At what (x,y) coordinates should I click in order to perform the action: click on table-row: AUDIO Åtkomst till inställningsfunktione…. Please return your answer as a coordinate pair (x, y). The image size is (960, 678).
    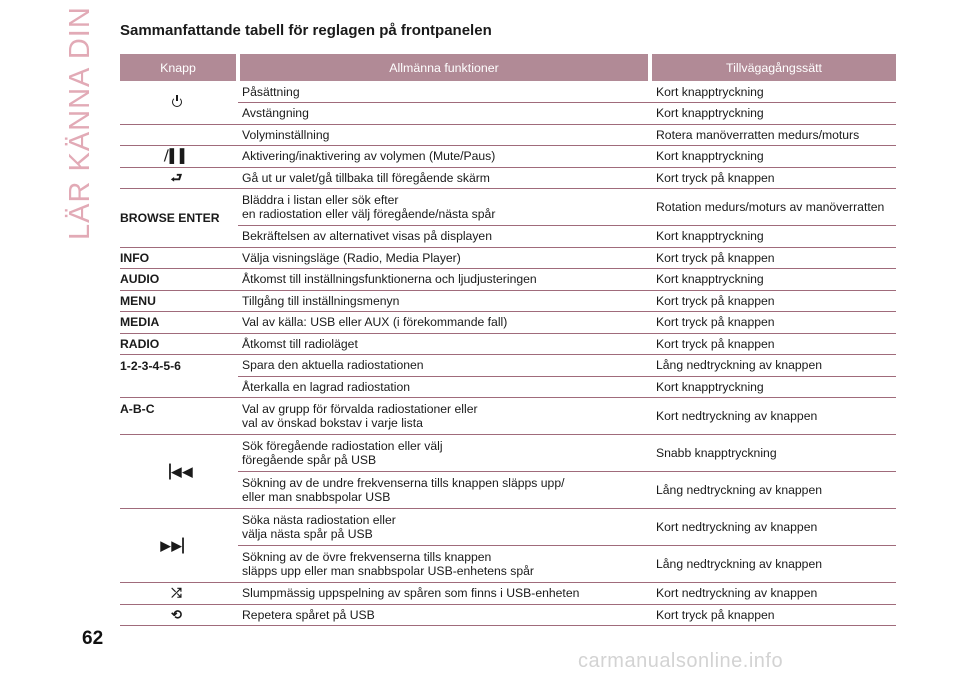
    Looking at the image, I should click on (508, 279).